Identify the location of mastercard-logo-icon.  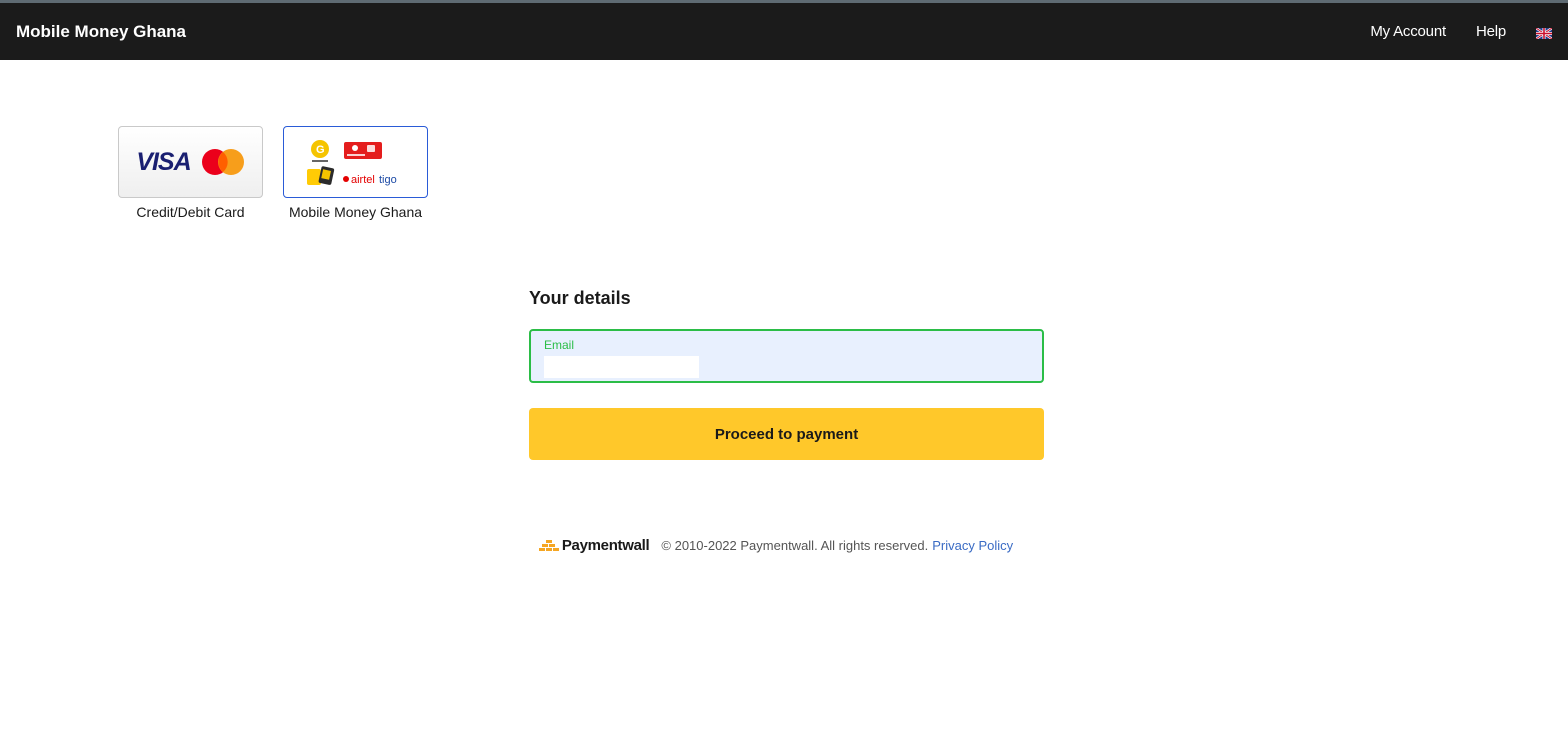
(222, 162).